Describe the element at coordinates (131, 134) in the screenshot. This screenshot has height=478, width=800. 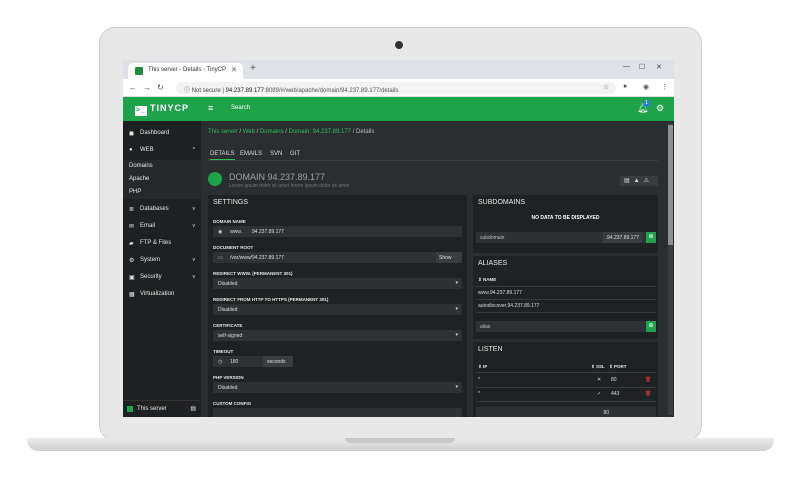
I see `dashboard-icon: ◼` at that location.